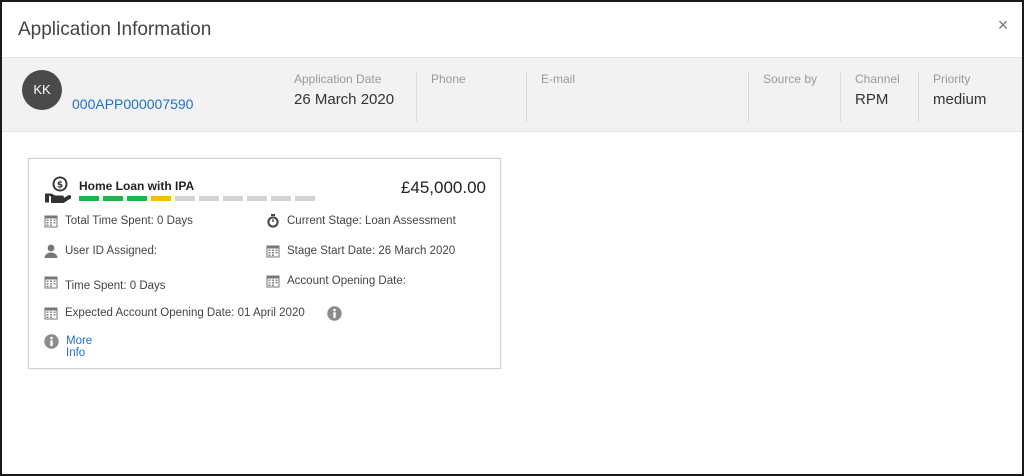  What do you see at coordinates (137, 186) in the screenshot?
I see `product-name: Home Loan with IPA` at bounding box center [137, 186].